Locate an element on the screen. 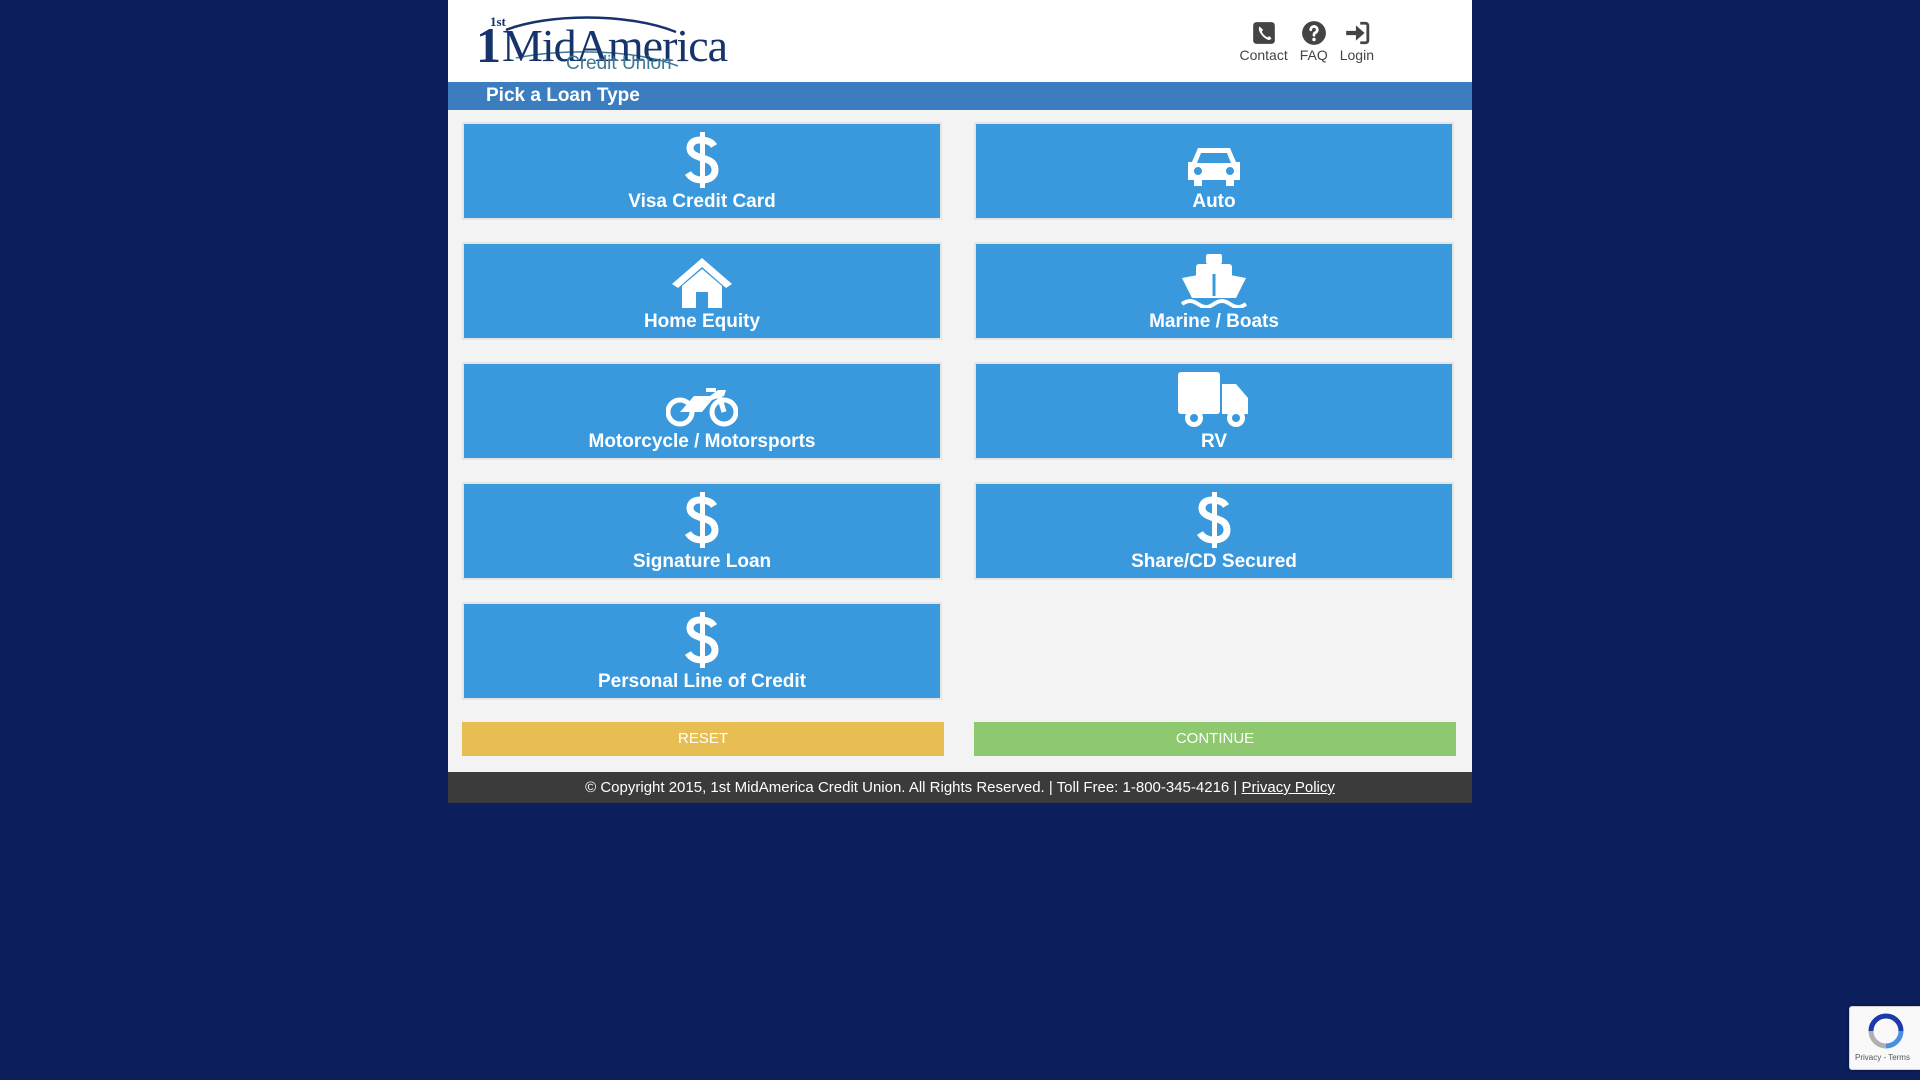  recaptcha-badge: Privacy - Terms is located at coordinates (1884, 1038).